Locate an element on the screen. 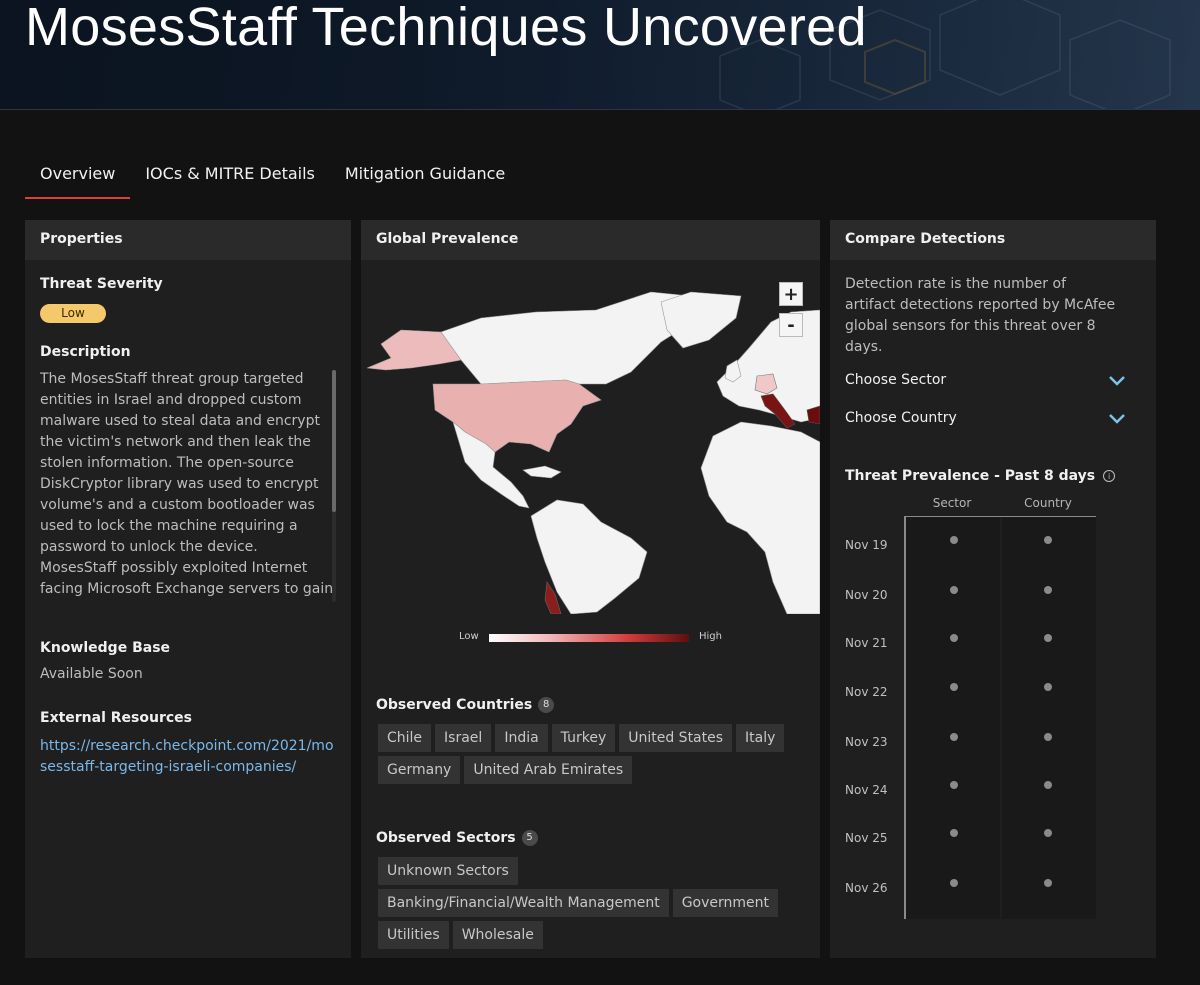  country-chip: United States is located at coordinates (676, 738).